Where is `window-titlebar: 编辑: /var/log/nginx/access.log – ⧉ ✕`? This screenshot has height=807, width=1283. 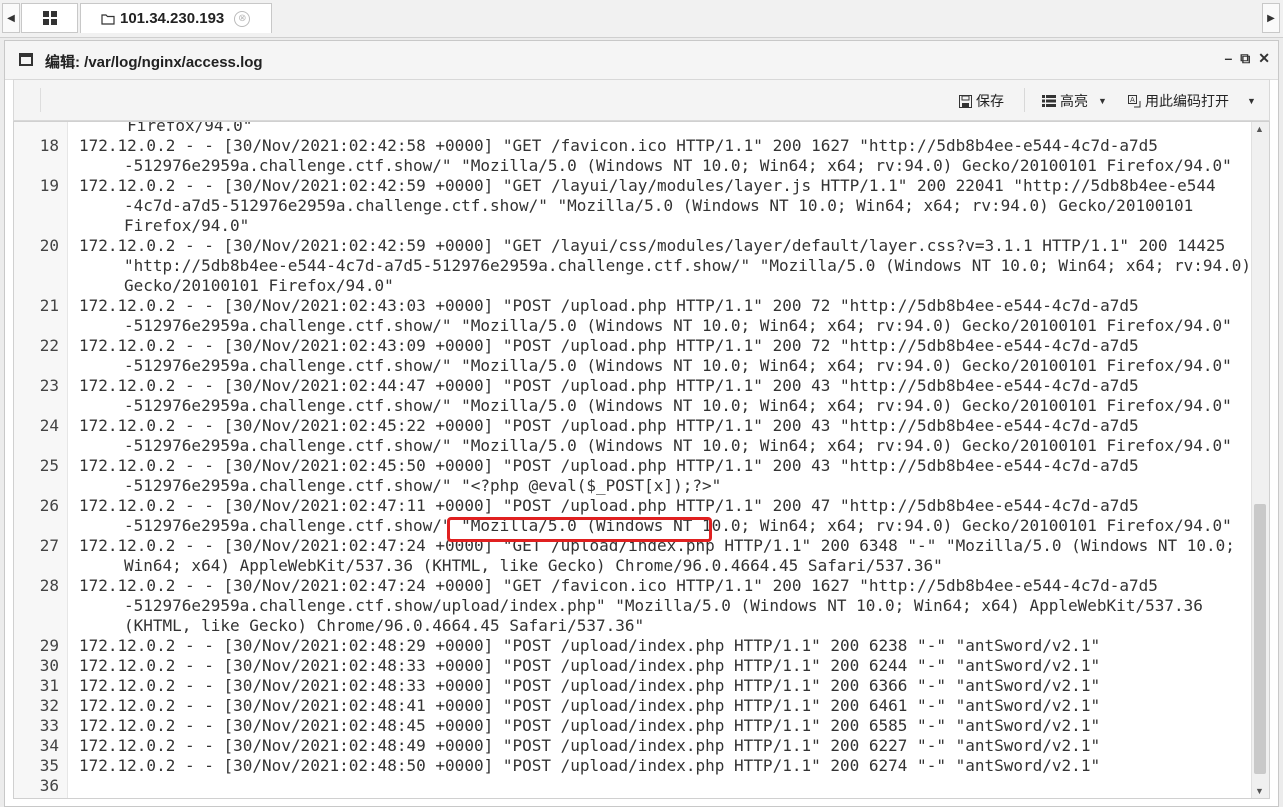 window-titlebar: 编辑: /var/log/nginx/access.log – ⧉ ✕ is located at coordinates (641, 60).